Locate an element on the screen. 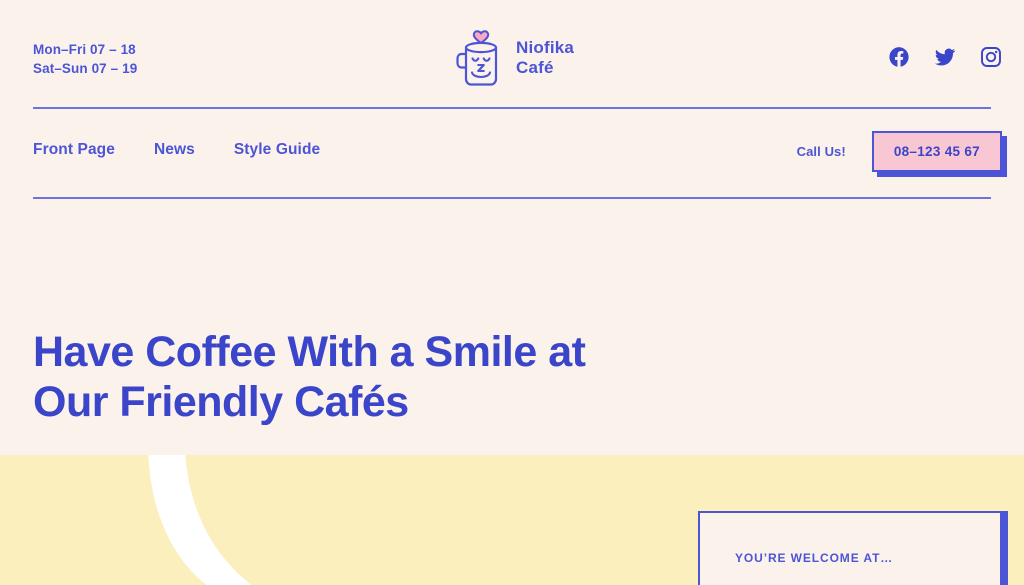 The width and height of the screenshot is (1024, 585). header-divider-bottom is located at coordinates (512, 198).